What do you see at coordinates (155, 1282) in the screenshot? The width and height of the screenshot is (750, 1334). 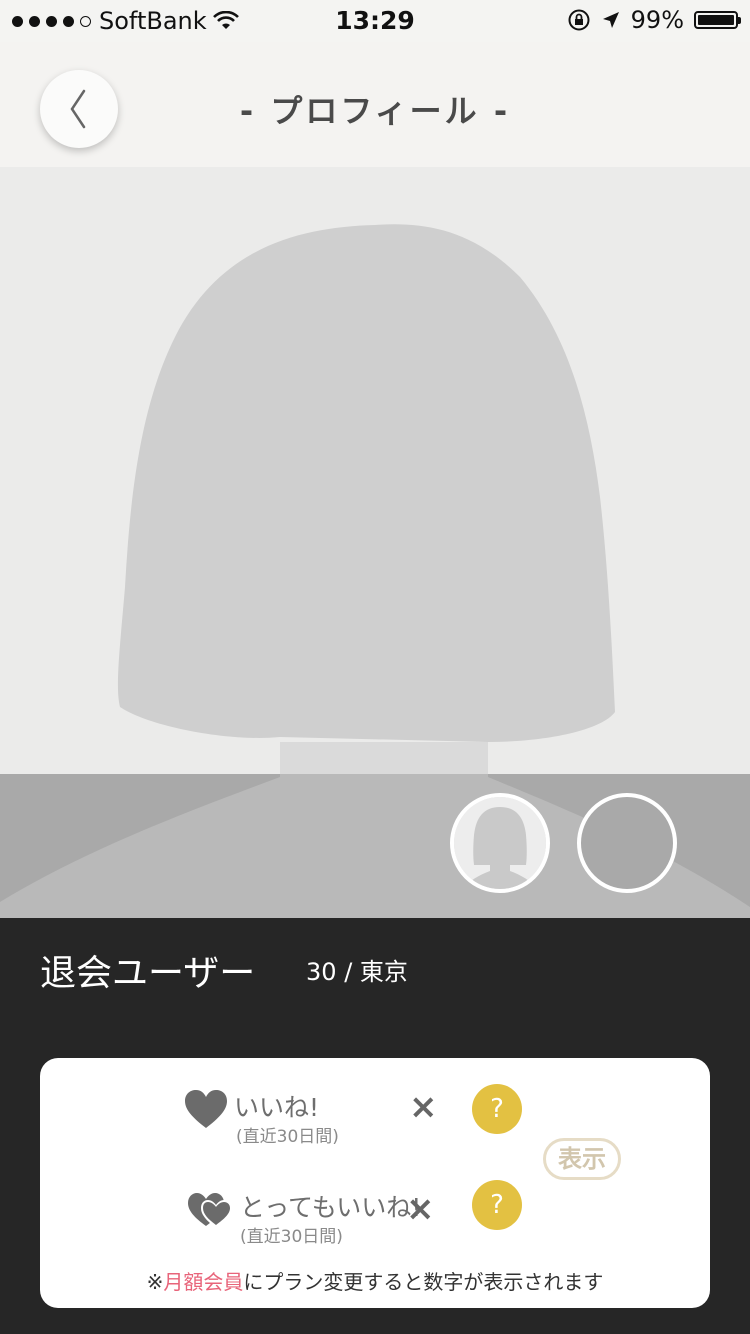 I see `note-prefix: ※` at bounding box center [155, 1282].